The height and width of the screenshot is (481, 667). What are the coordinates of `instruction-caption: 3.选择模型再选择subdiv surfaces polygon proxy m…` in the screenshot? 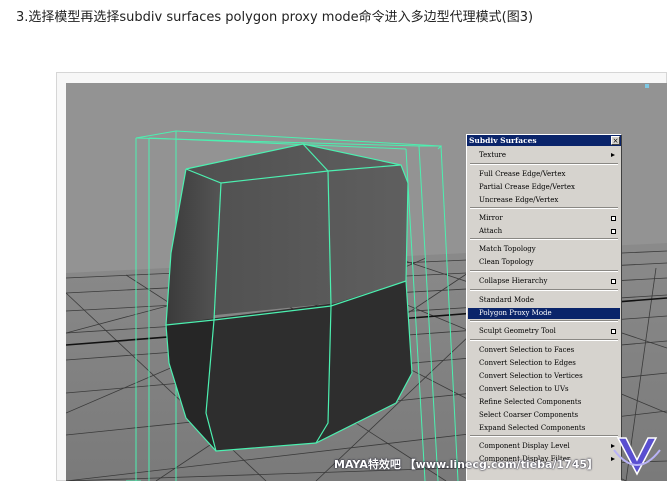 It's located at (275, 17).